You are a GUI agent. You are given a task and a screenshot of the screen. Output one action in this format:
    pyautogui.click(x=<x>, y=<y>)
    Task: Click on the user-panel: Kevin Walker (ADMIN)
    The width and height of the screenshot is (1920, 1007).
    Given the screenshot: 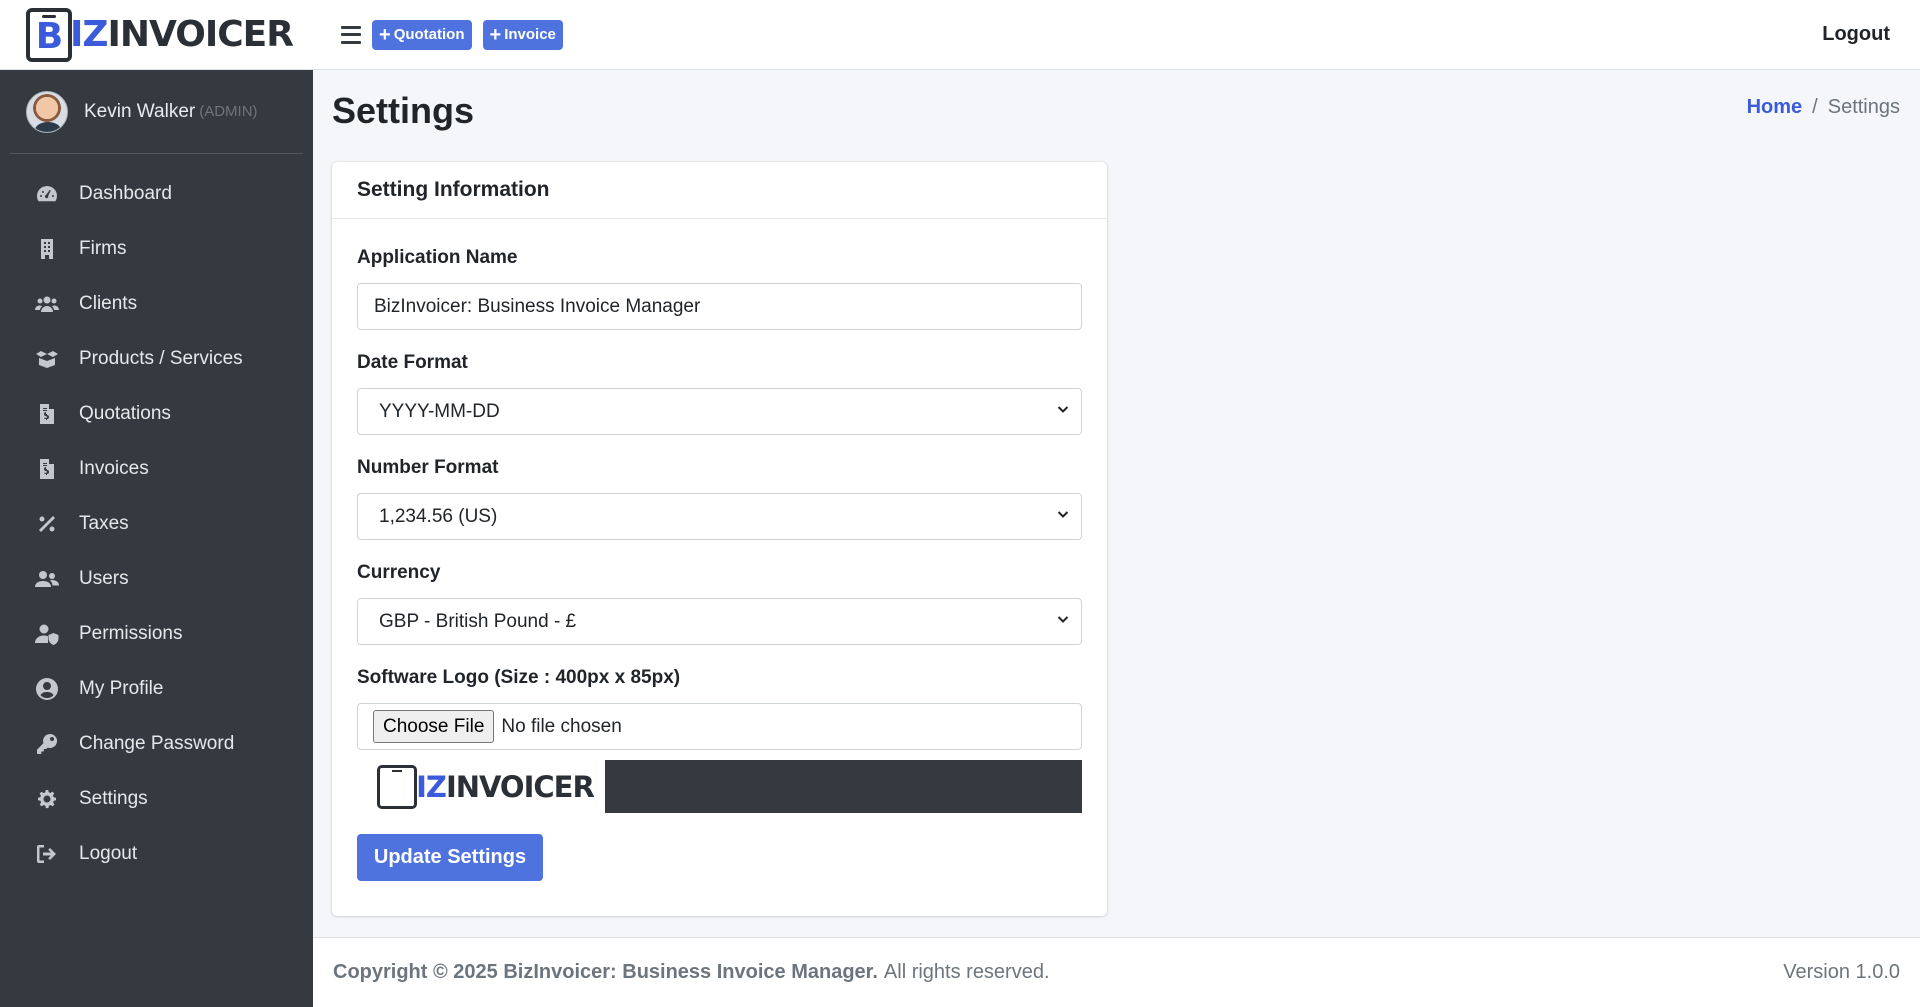 What is the action you would take?
    pyautogui.click(x=156, y=112)
    